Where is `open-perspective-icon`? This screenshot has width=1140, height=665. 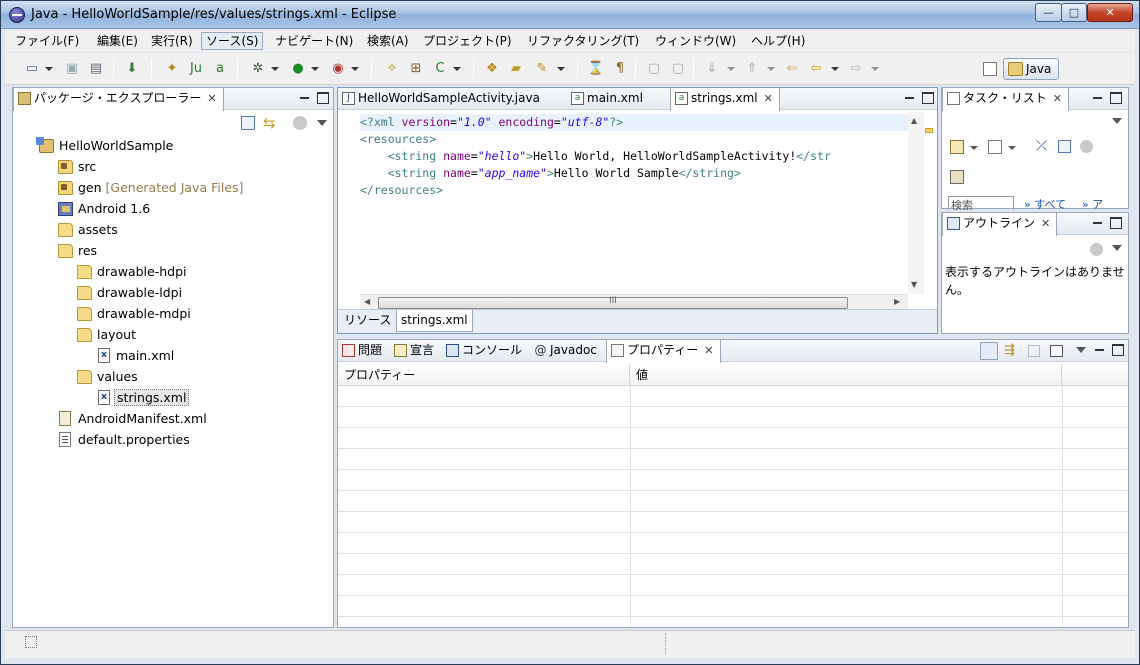
open-perspective-icon is located at coordinates (990, 69).